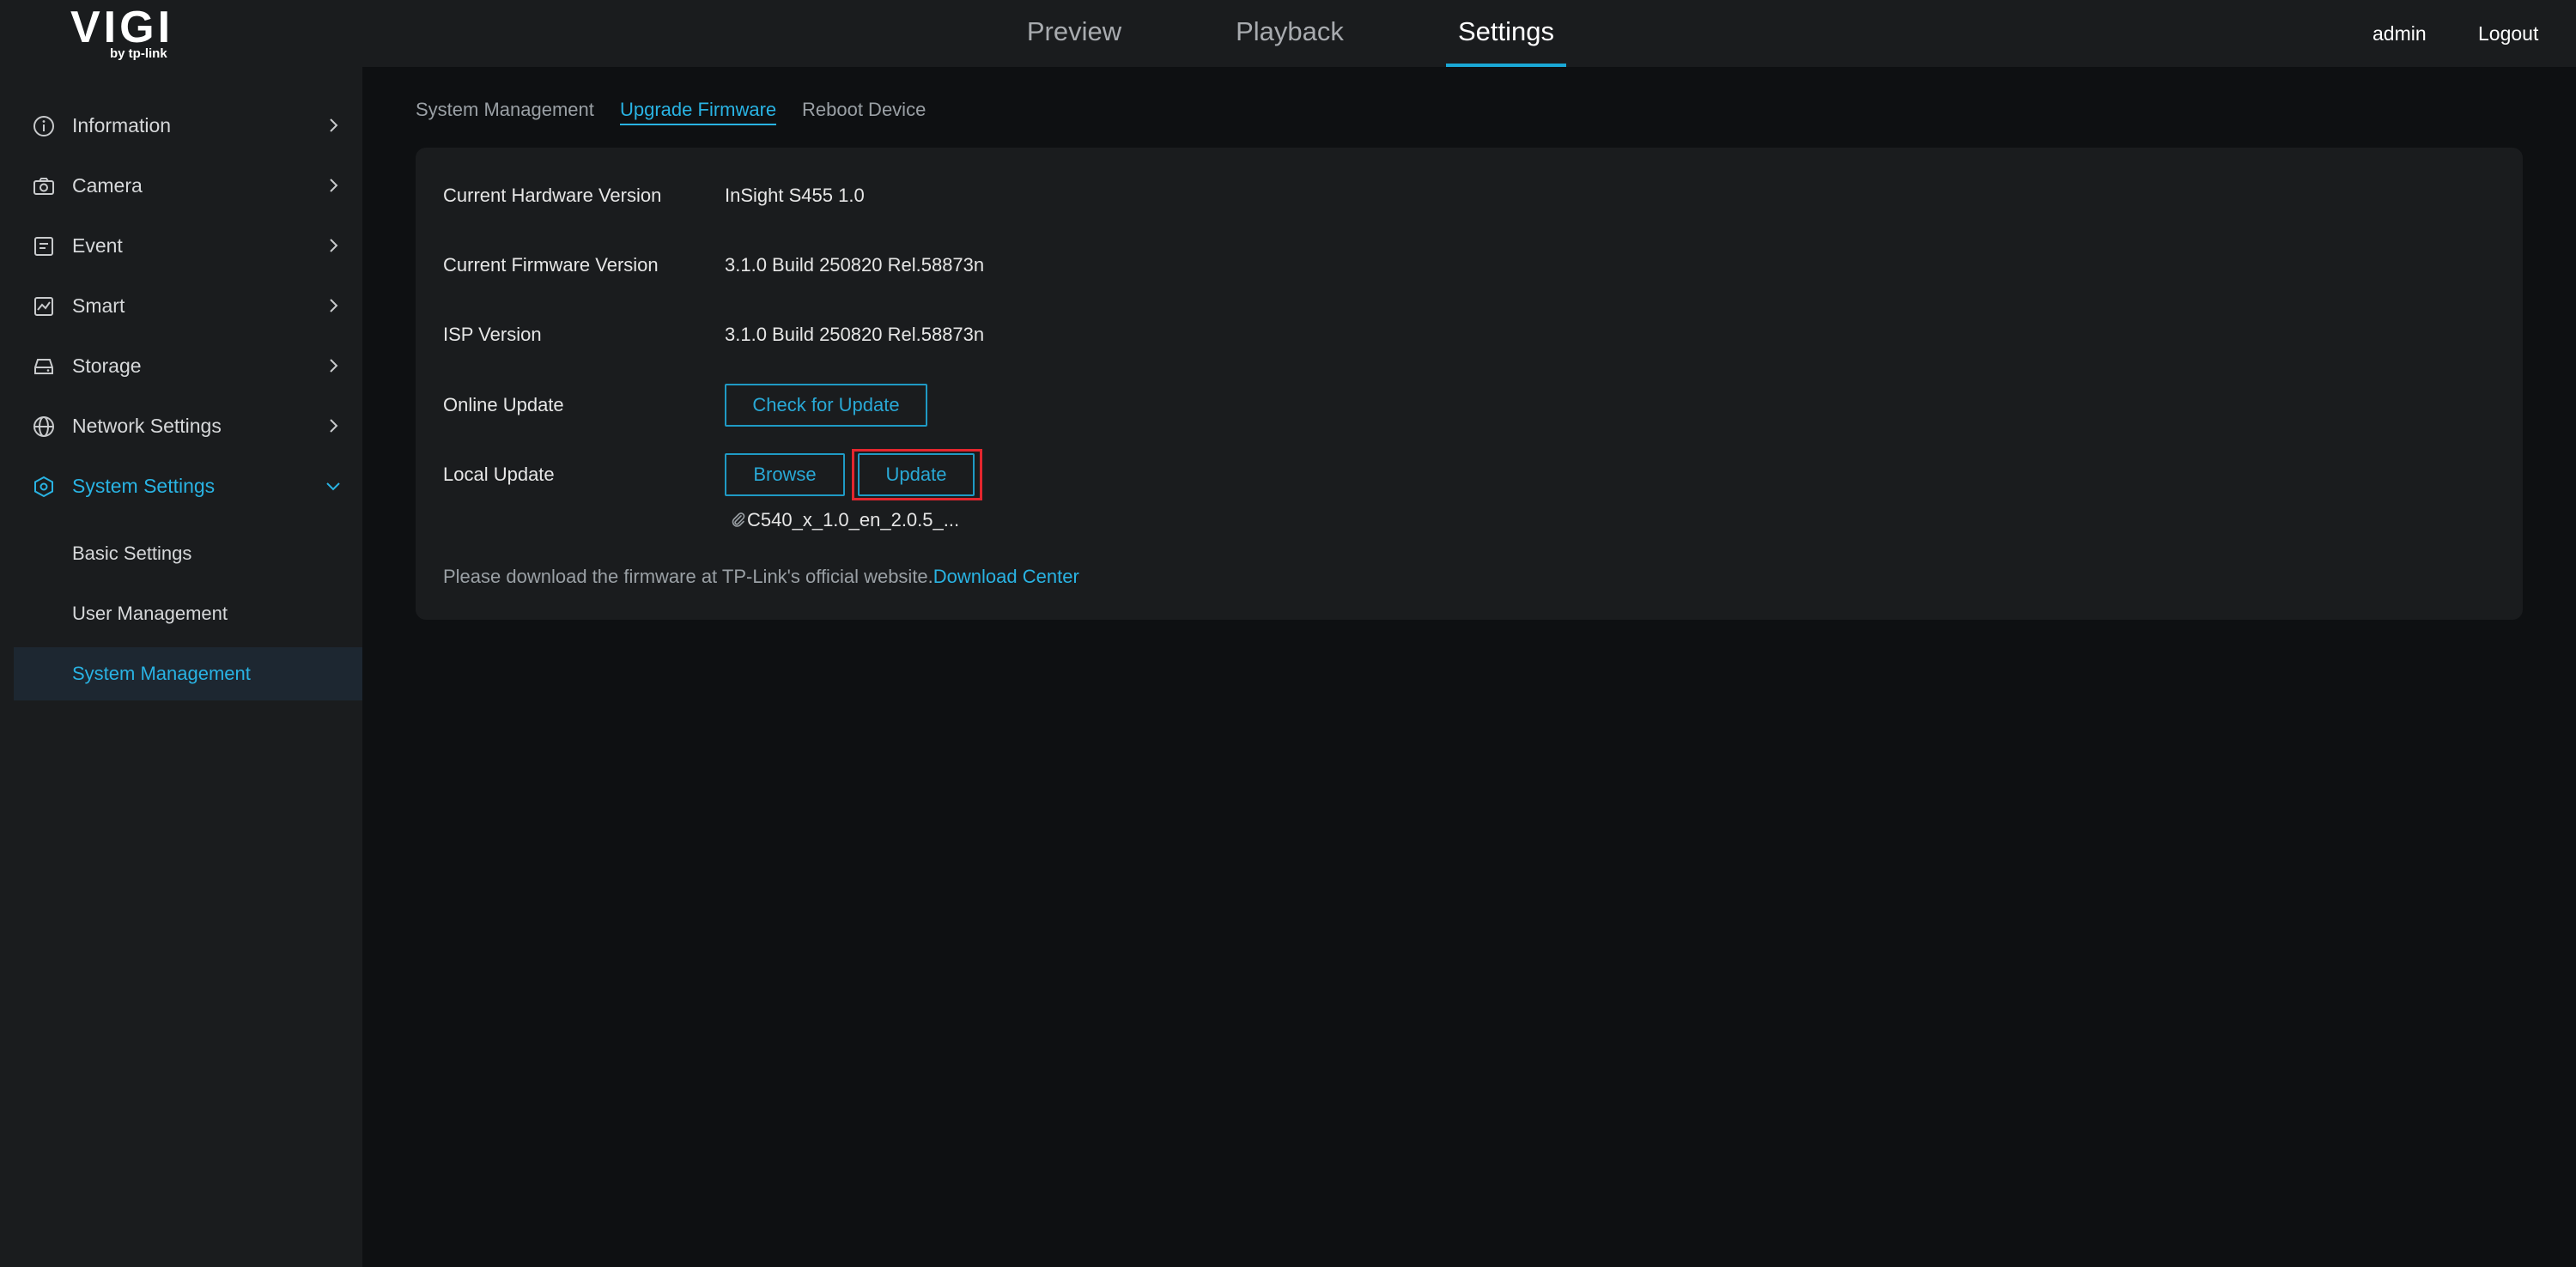 Image resolution: width=2576 pixels, height=1267 pixels. I want to click on chevron-down-icon, so click(333, 487).